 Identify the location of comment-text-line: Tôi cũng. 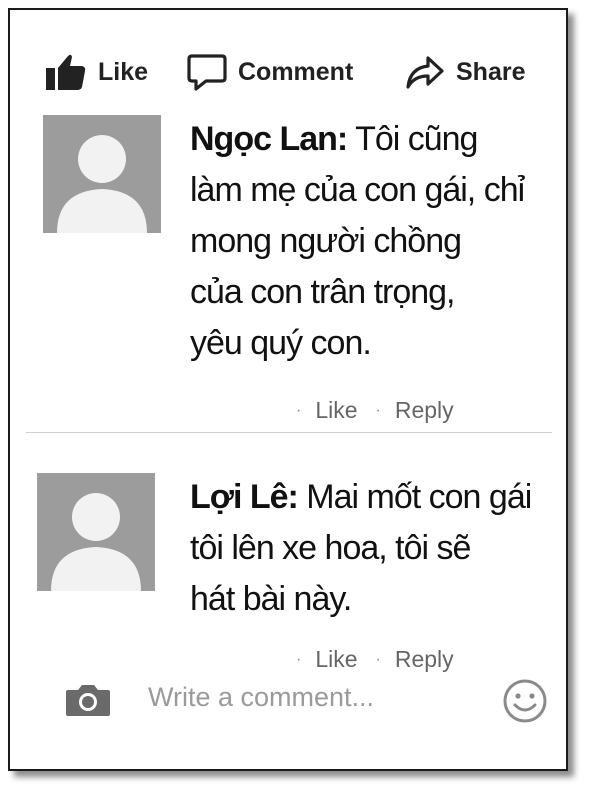
(416, 139).